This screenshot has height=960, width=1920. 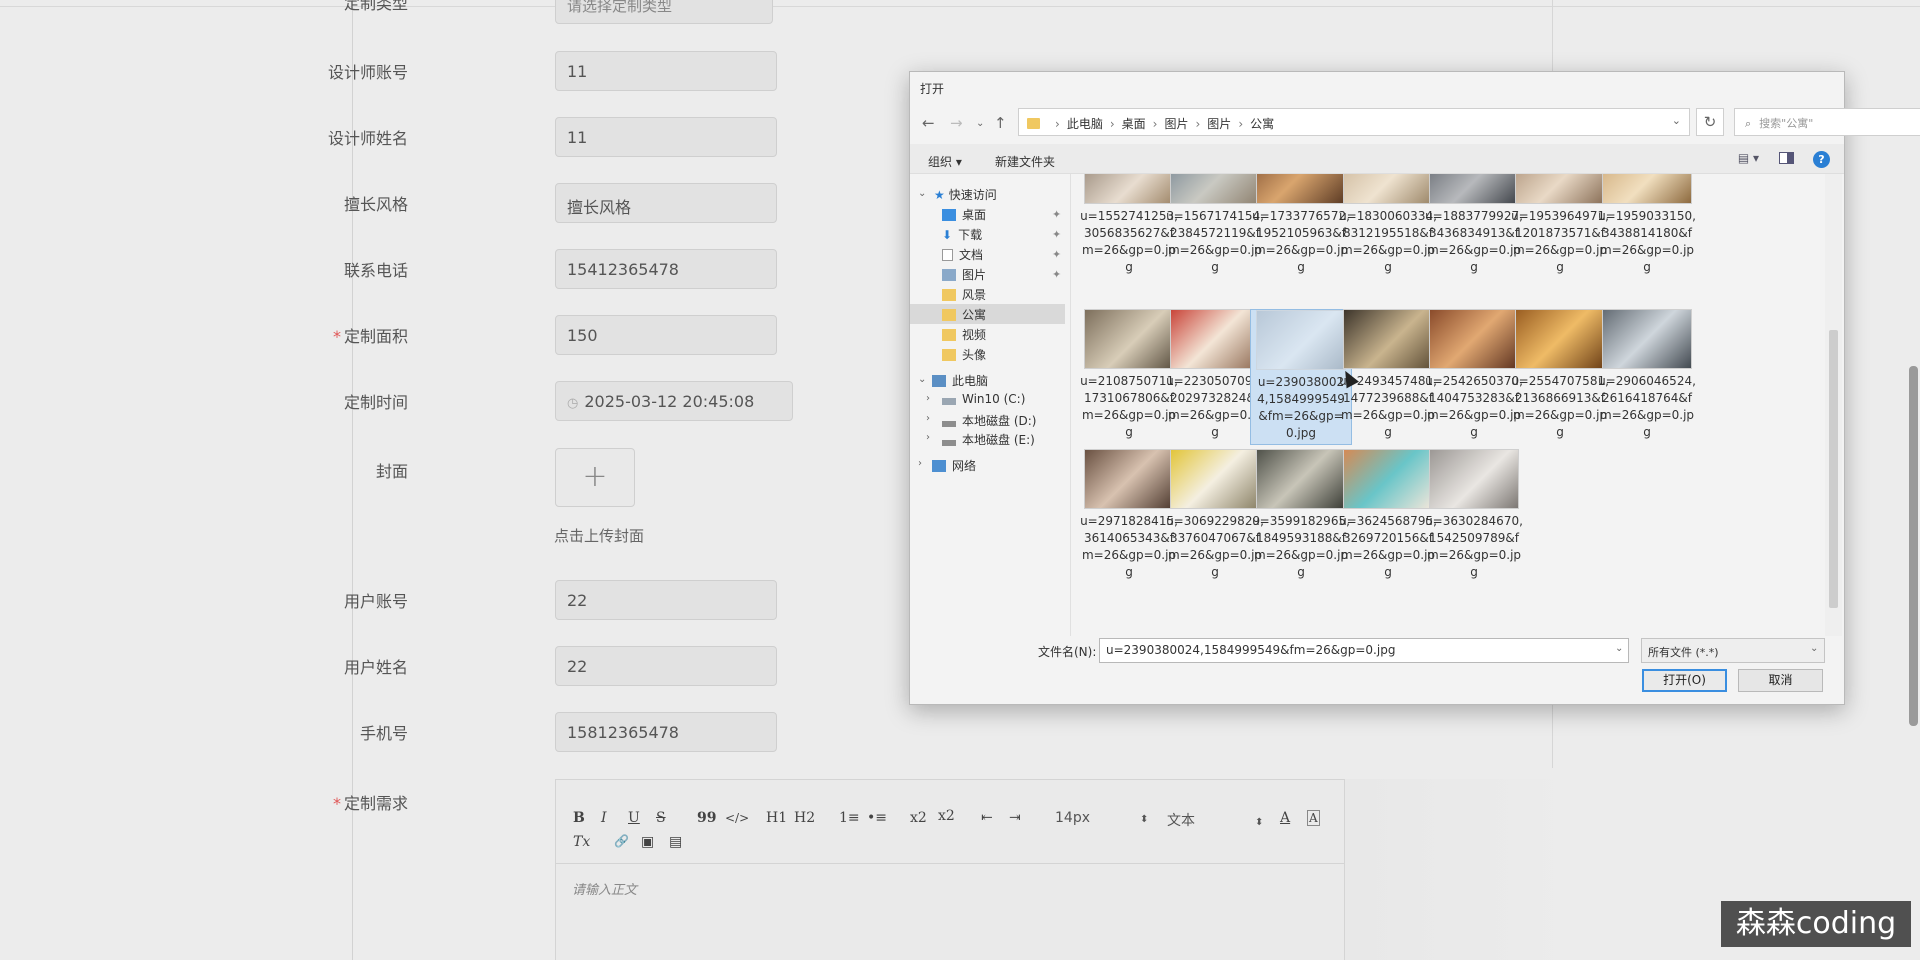 What do you see at coordinates (1647, 377) in the screenshot?
I see `file-item: u=2906046524,2616418764&fm=26&gp=0.jpg` at bounding box center [1647, 377].